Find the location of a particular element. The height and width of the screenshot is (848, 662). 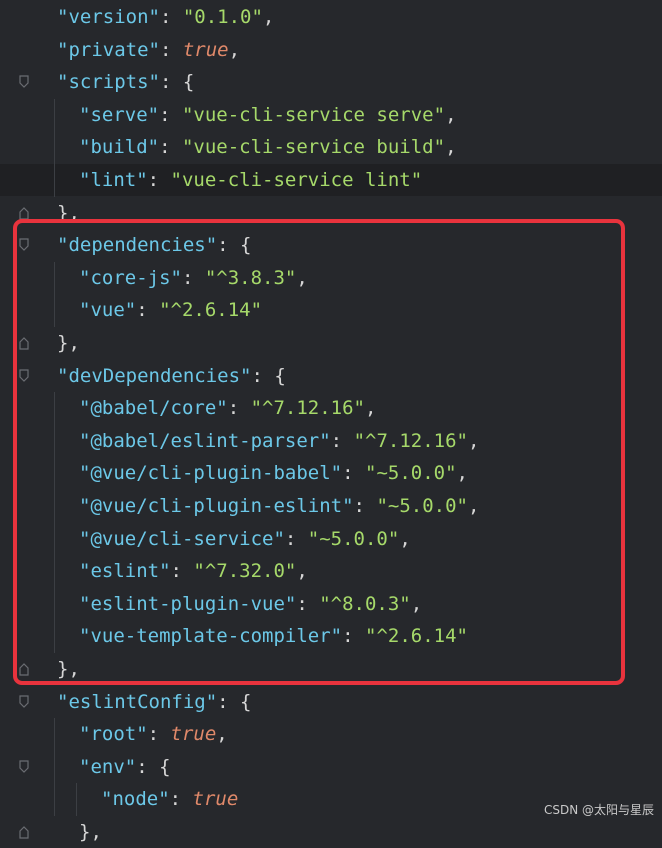

code-text: "node": true is located at coordinates (169, 799).